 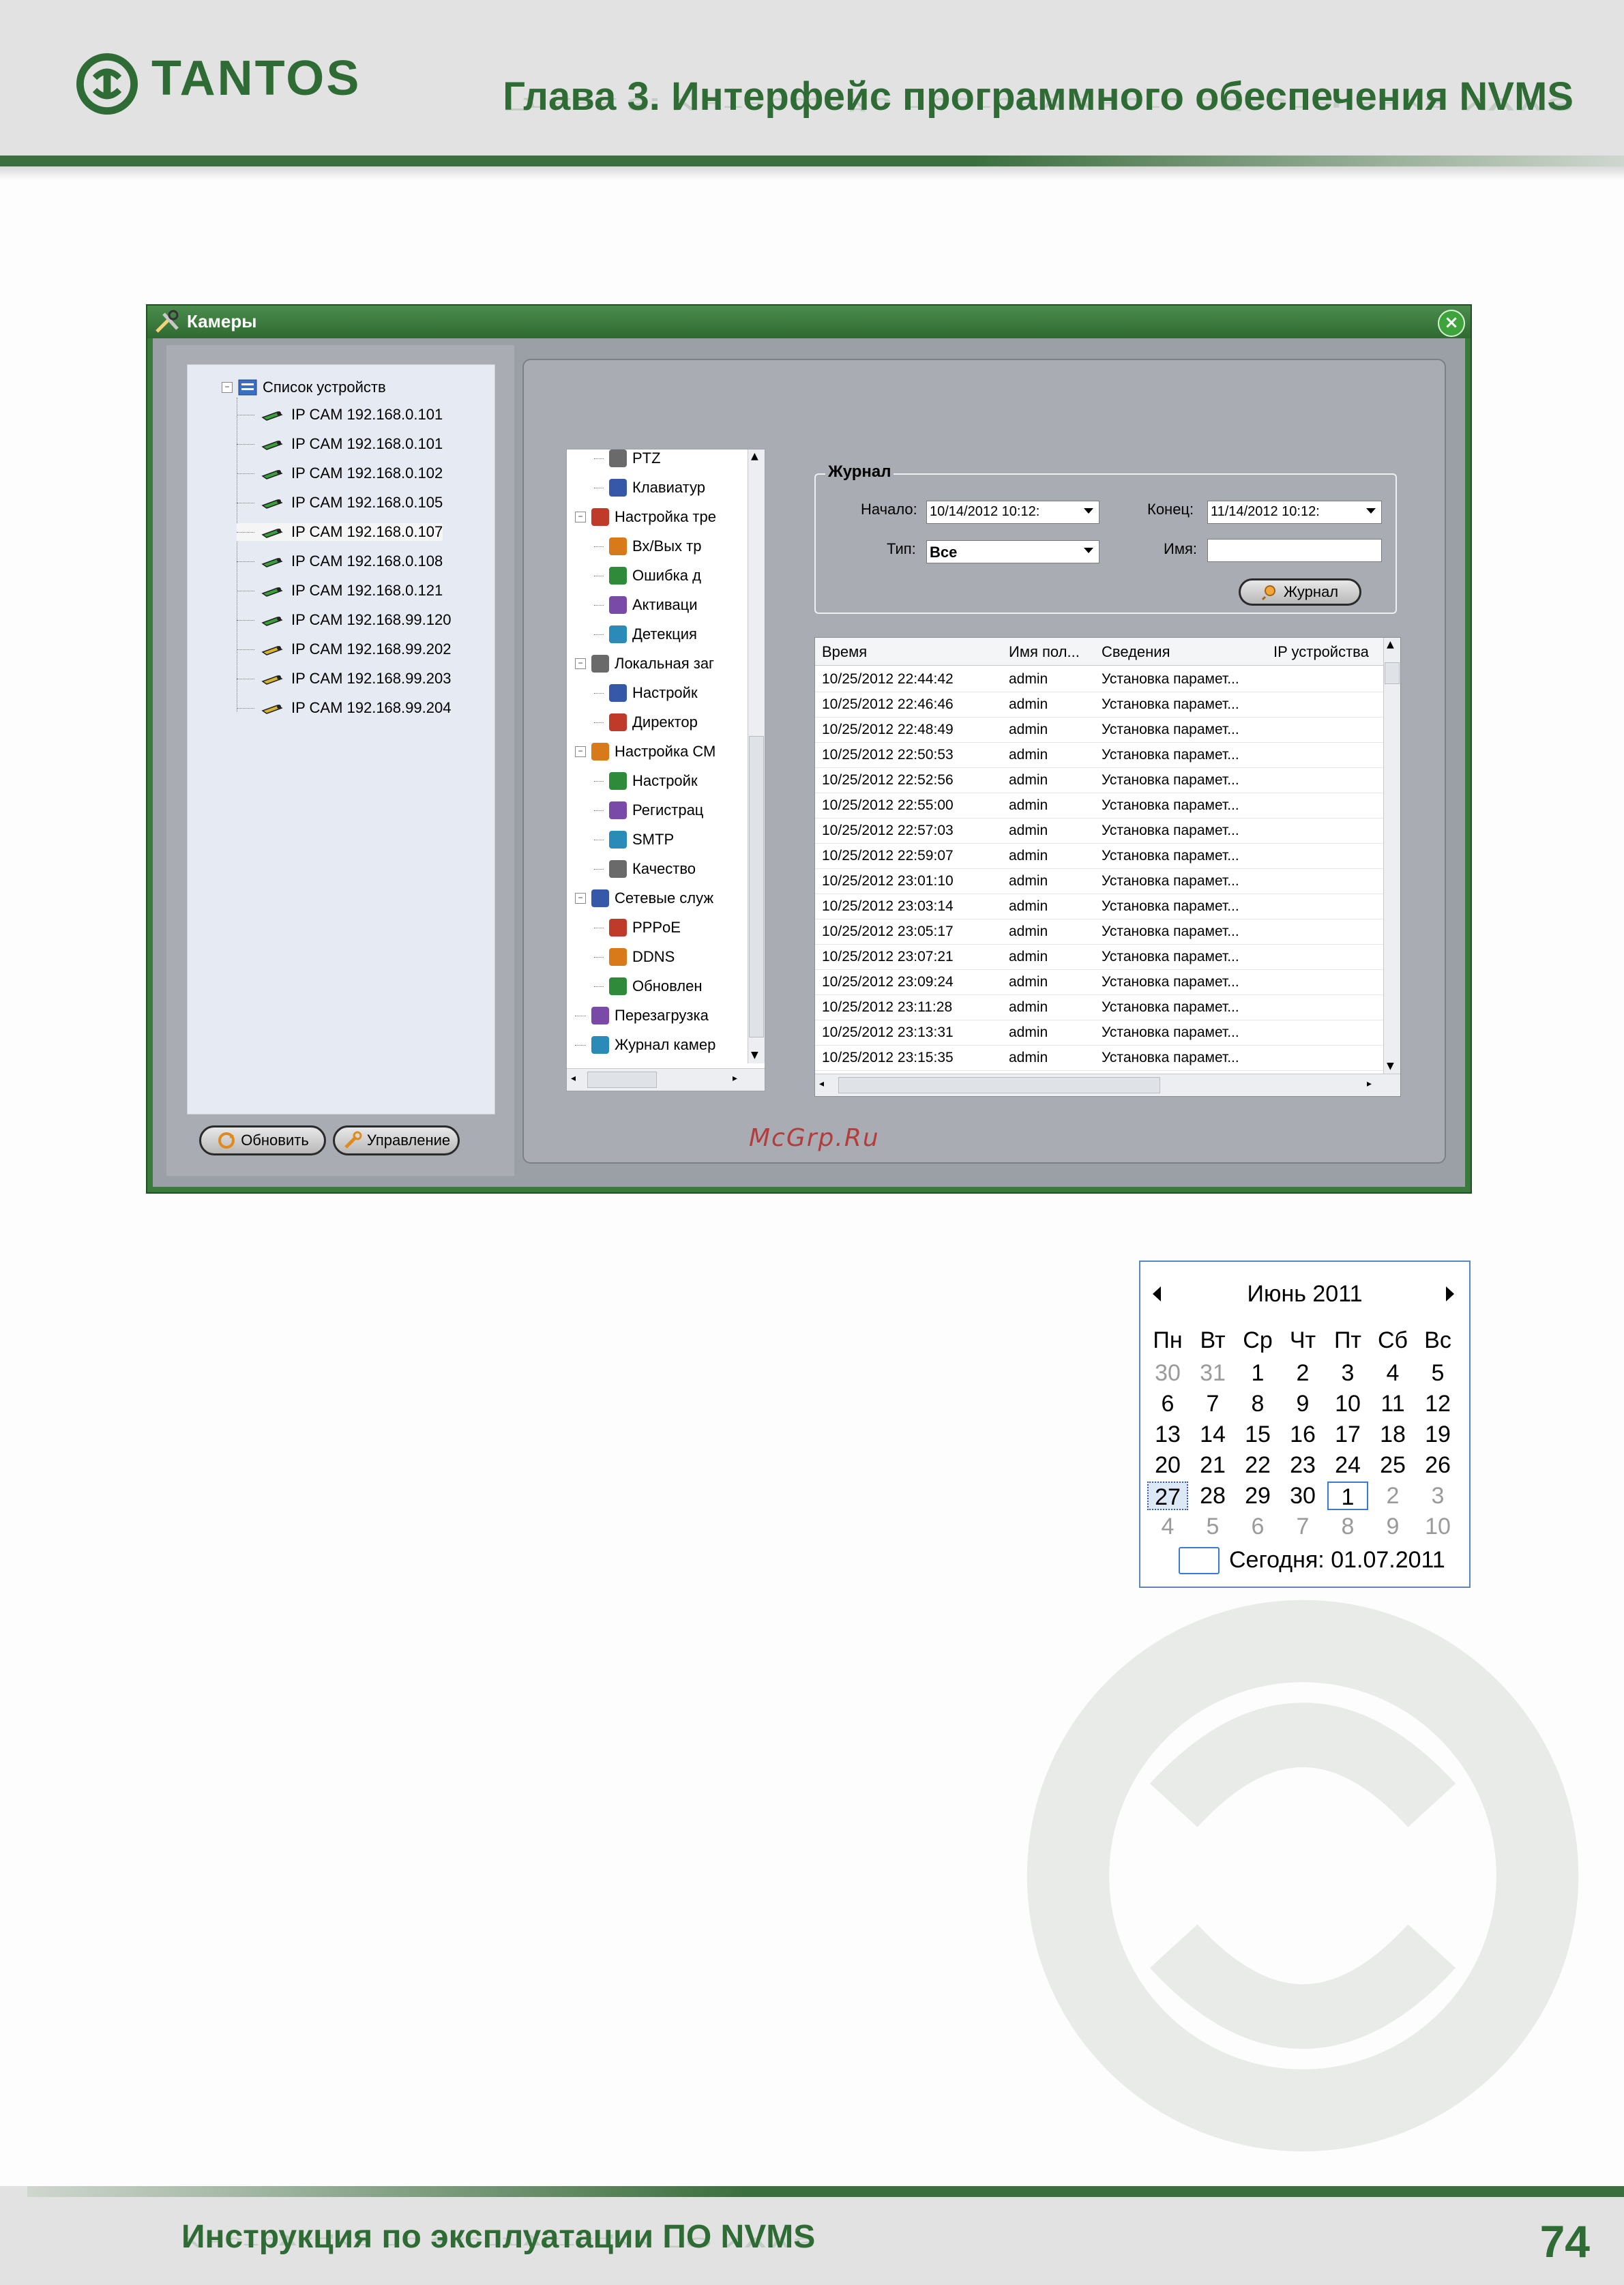 I want to click on calendar-day: 26, so click(x=1437, y=1465).